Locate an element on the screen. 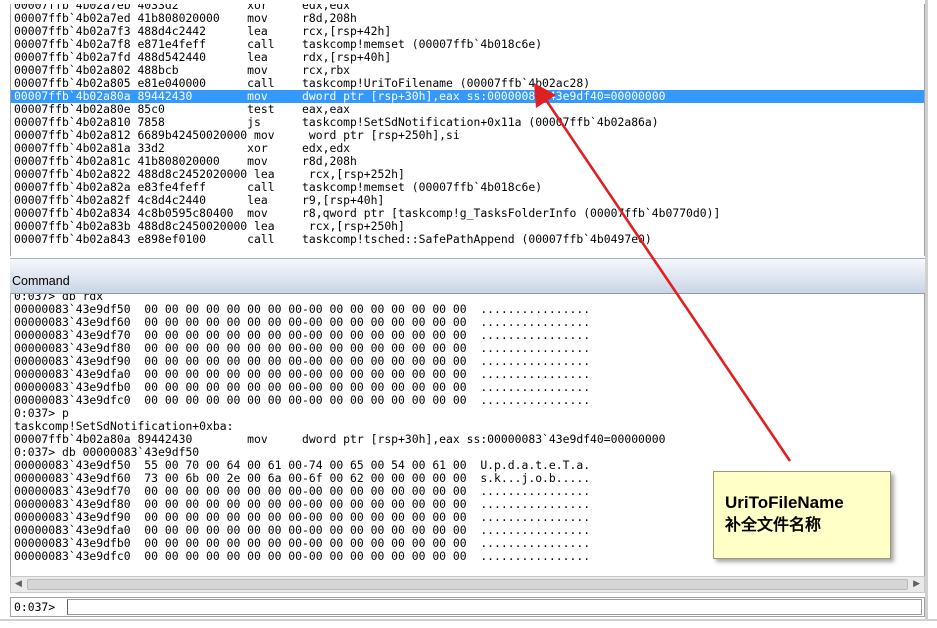 This screenshot has width=937, height=628. annotation-callout: UriToFileName 补全文件名称 is located at coordinates (802, 515).